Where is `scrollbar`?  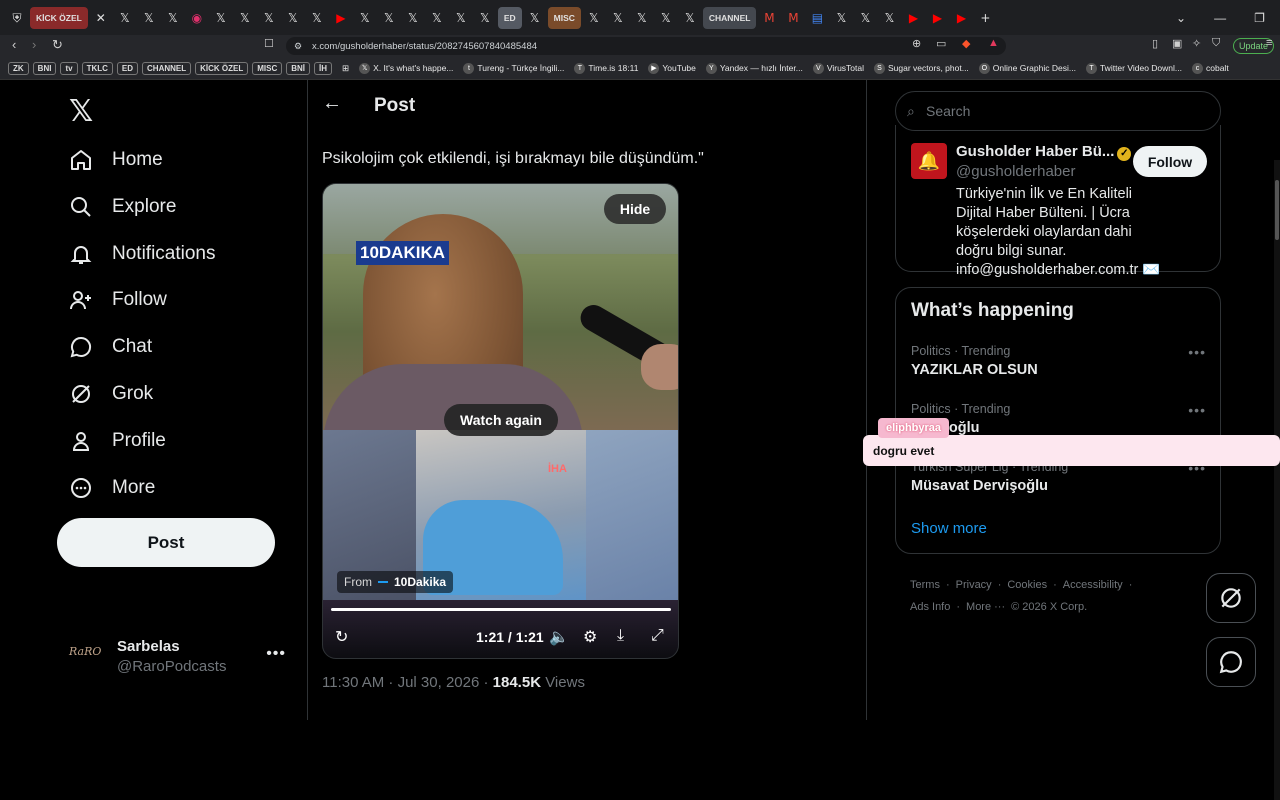
scrollbar is located at coordinates (1277, 480).